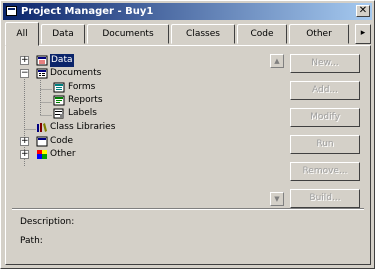  What do you see at coordinates (22, 34) in the screenshot?
I see `tab-all: All` at bounding box center [22, 34].